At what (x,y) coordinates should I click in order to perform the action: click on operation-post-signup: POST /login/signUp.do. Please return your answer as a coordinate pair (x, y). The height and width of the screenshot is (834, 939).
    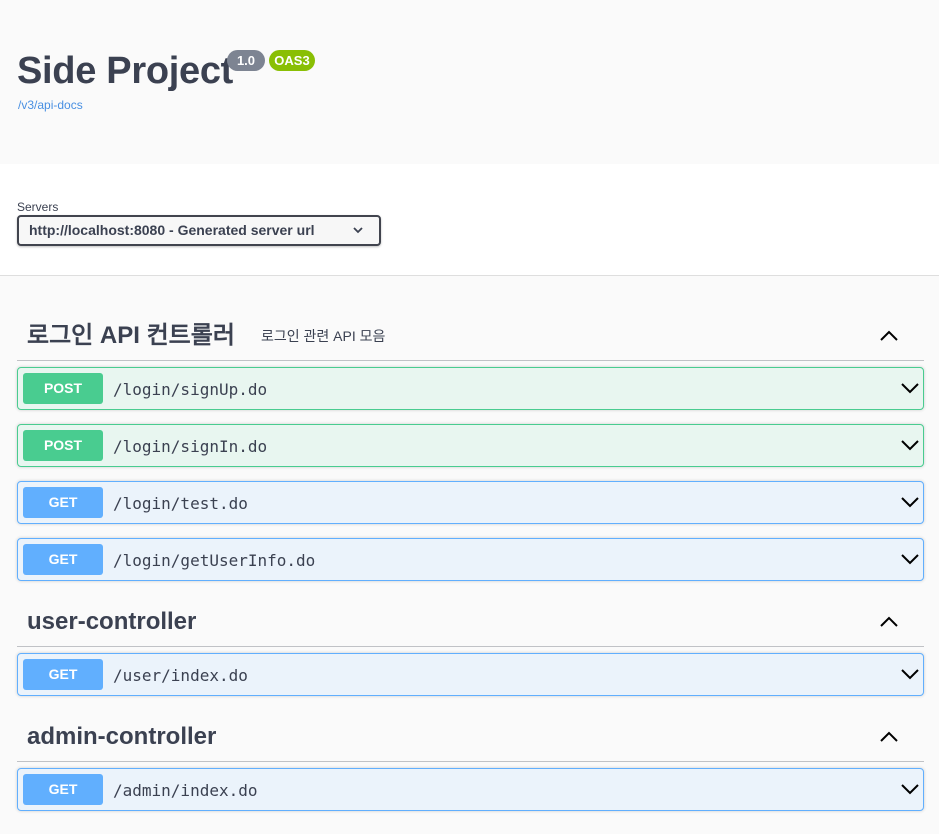
    Looking at the image, I should click on (470, 388).